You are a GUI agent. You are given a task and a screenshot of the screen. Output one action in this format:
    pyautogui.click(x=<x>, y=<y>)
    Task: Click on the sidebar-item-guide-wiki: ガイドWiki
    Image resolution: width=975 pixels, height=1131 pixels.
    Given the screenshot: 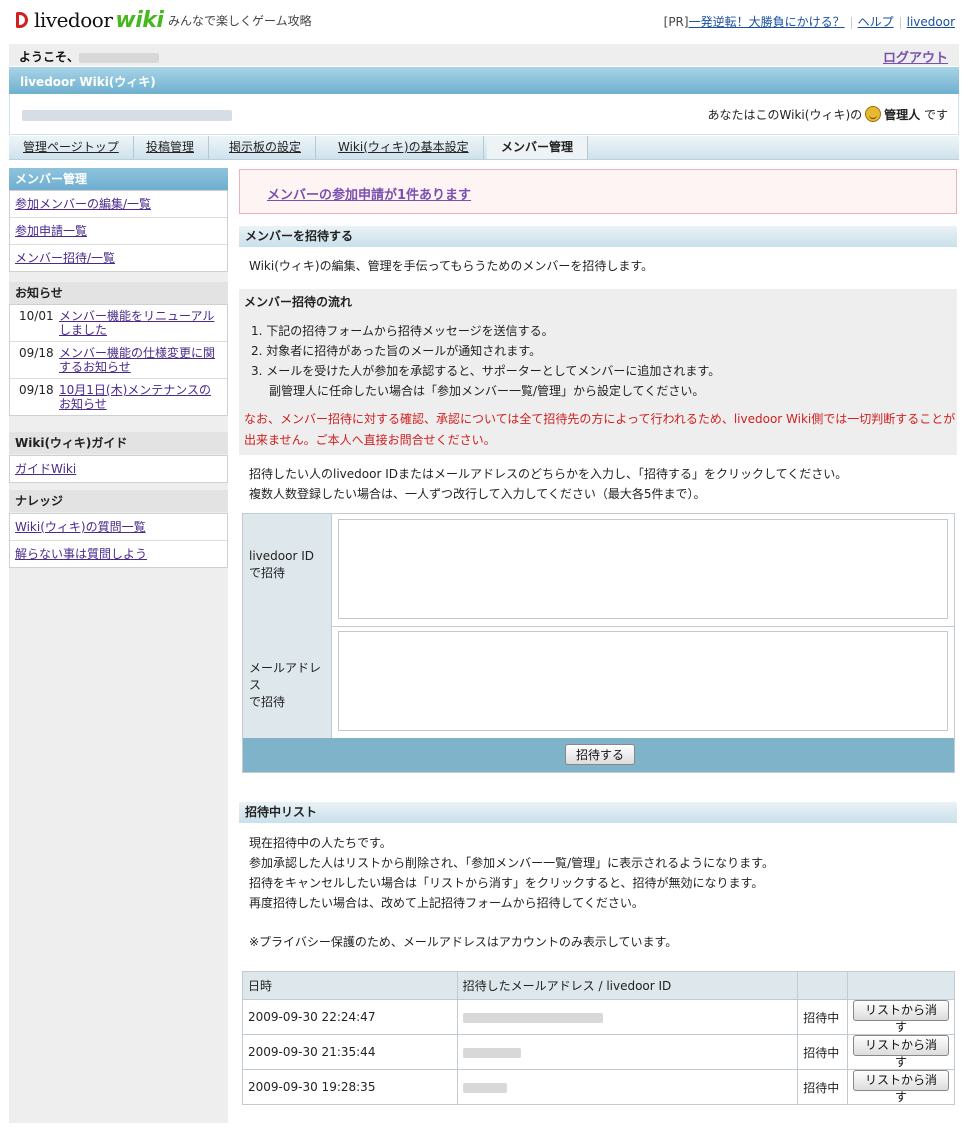 What is the action you would take?
    pyautogui.click(x=118, y=469)
    